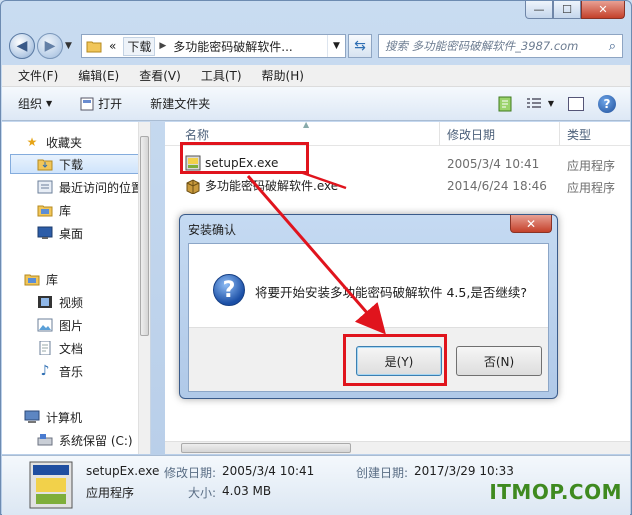 The width and height of the screenshot is (632, 515). I want to click on package-app-icon, so click(193, 186).